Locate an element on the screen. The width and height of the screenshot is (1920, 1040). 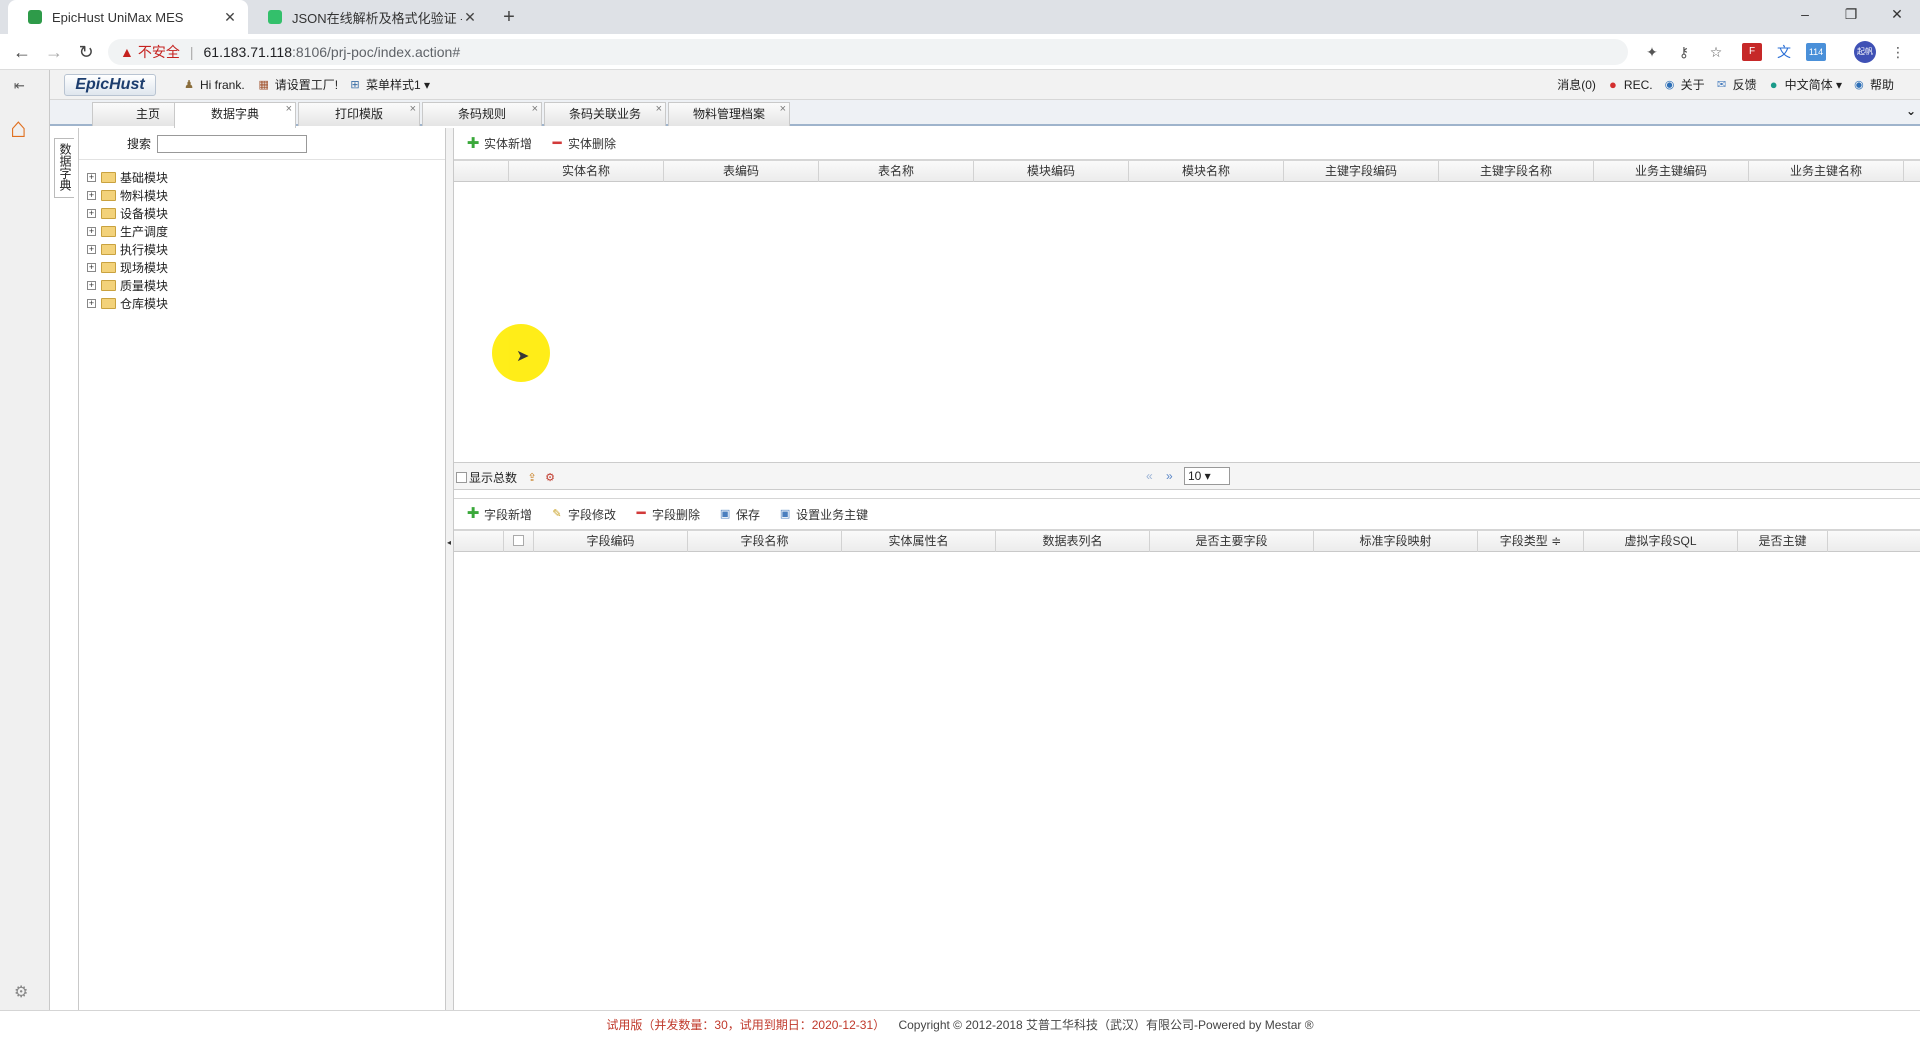
tree-node: + 执行模块 is located at coordinates (127, 249).